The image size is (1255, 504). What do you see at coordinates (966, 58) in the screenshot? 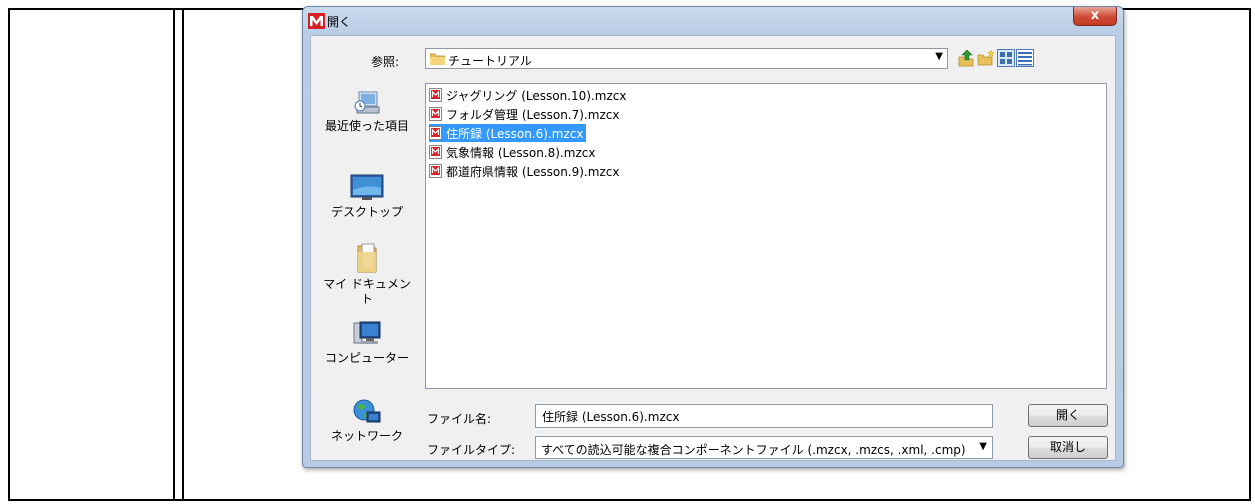
I see `up-folder-icon` at bounding box center [966, 58].